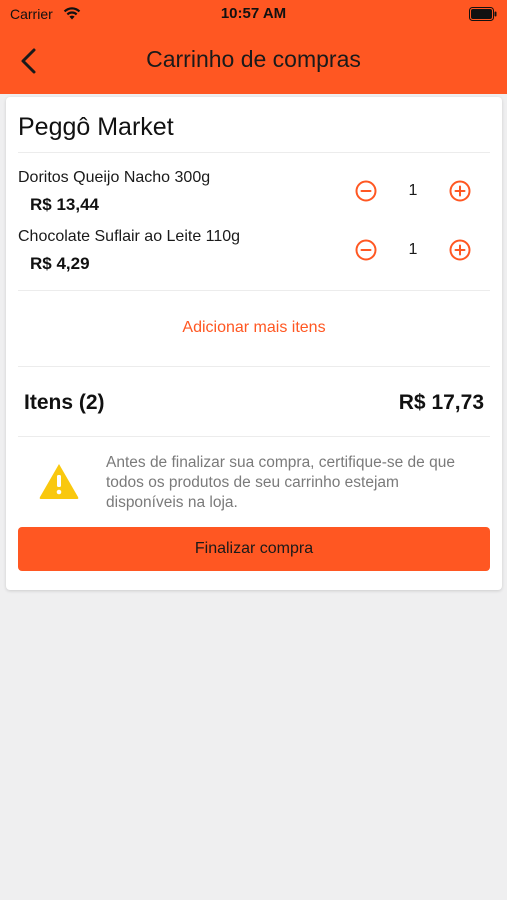 This screenshot has width=507, height=900. What do you see at coordinates (114, 177) in the screenshot?
I see `item-name: Doritos Queijo Nacho 300g` at bounding box center [114, 177].